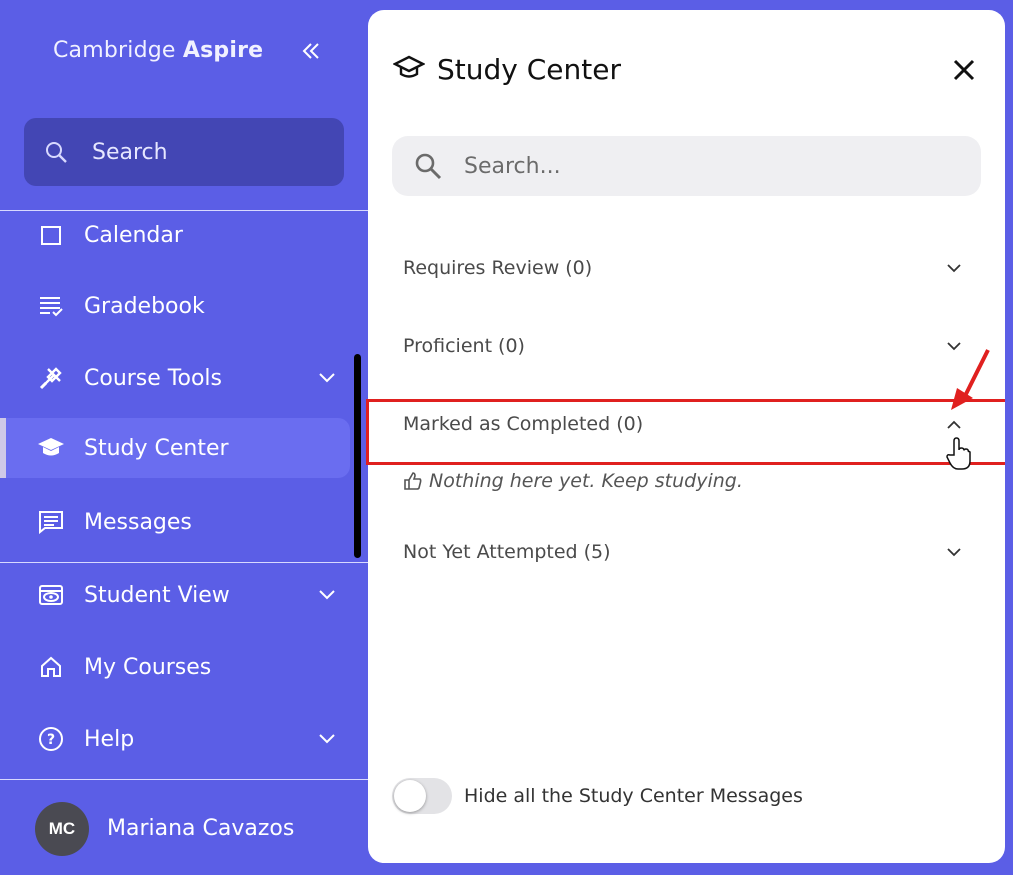 This screenshot has width=1013, height=875. Describe the element at coordinates (114, 50) in the screenshot. I see `brand-name: Cambridge` at that location.